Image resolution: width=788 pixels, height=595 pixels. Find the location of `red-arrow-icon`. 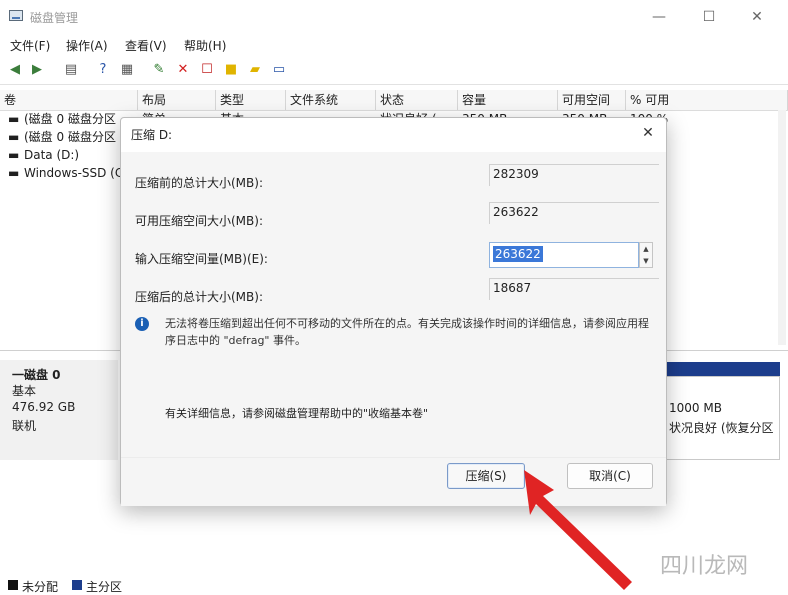

red-arrow-icon is located at coordinates (578, 530).